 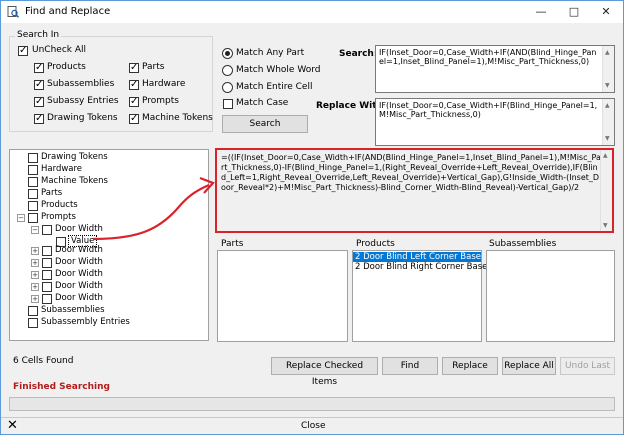 I want to click on replace-all-button: Replace All, so click(x=529, y=366).